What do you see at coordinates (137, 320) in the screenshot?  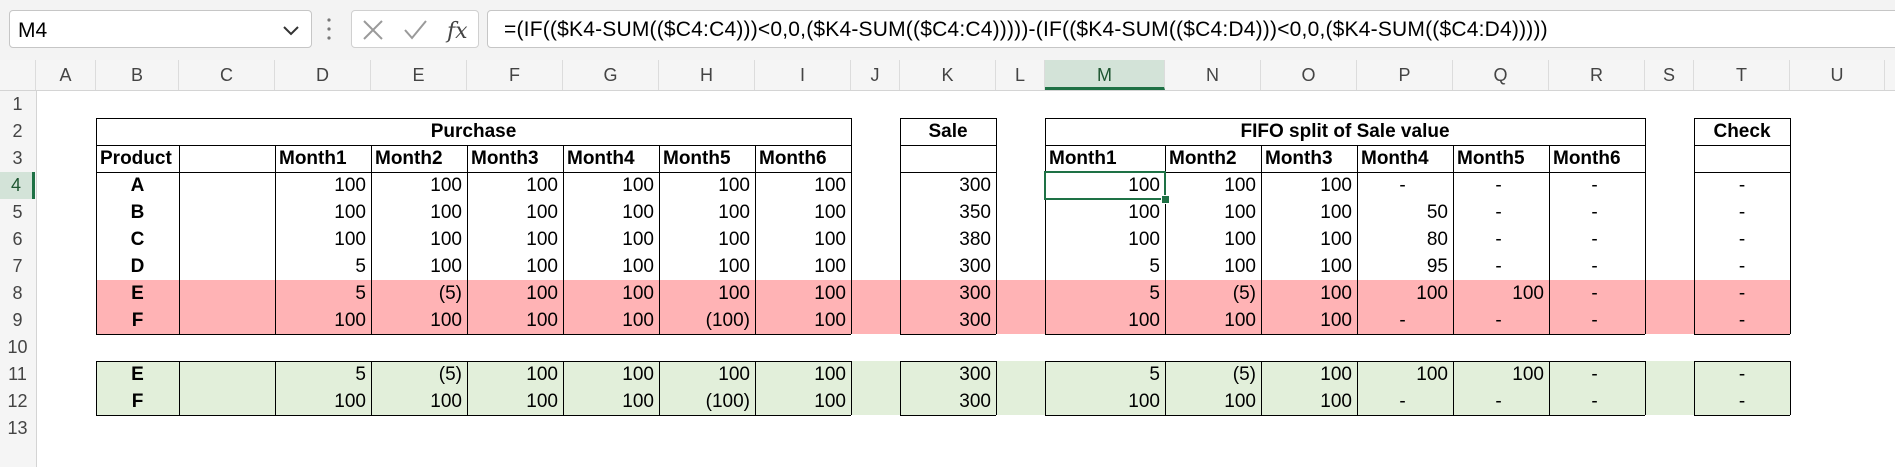 I see `product-cell: F` at bounding box center [137, 320].